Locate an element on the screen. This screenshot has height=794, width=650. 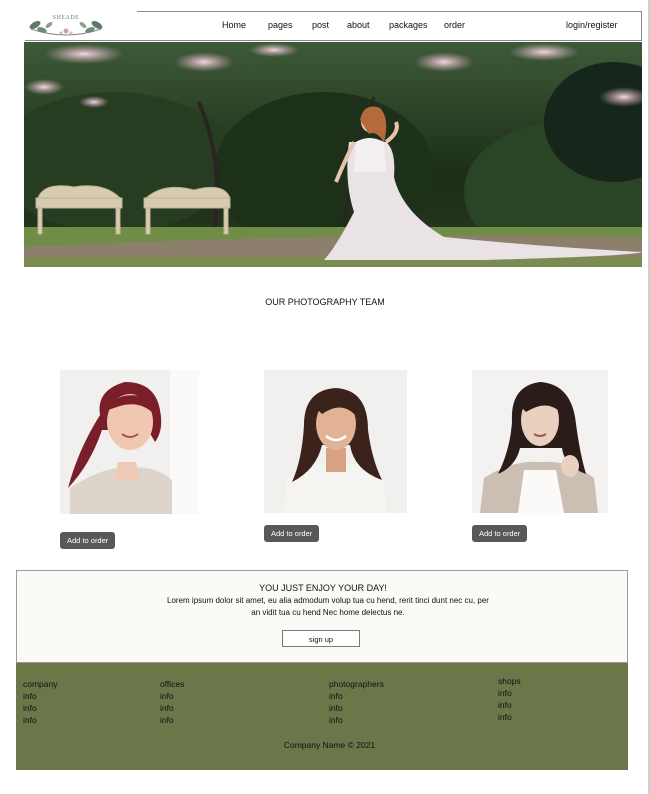
nav-border-right is located at coordinates (641, 26).